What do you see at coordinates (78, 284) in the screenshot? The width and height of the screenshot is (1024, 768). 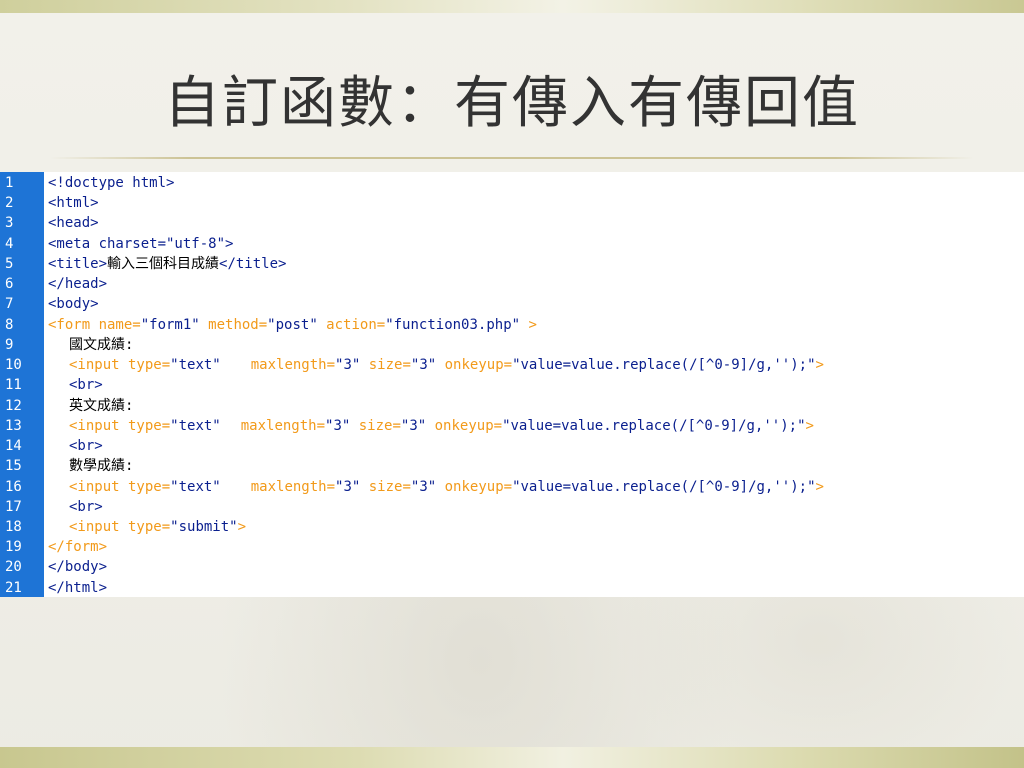 I see `code-token: </head>` at bounding box center [78, 284].